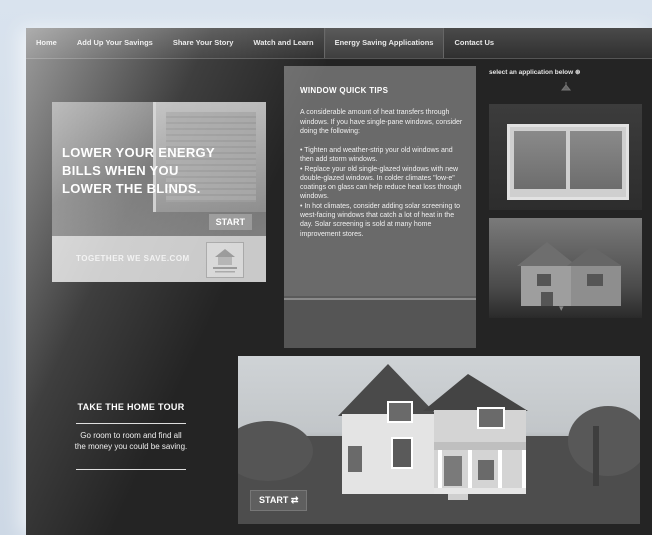 The width and height of the screenshot is (652, 535). What do you see at coordinates (561, 308) in the screenshot?
I see `chevron-down-icon: ▾` at bounding box center [561, 308].